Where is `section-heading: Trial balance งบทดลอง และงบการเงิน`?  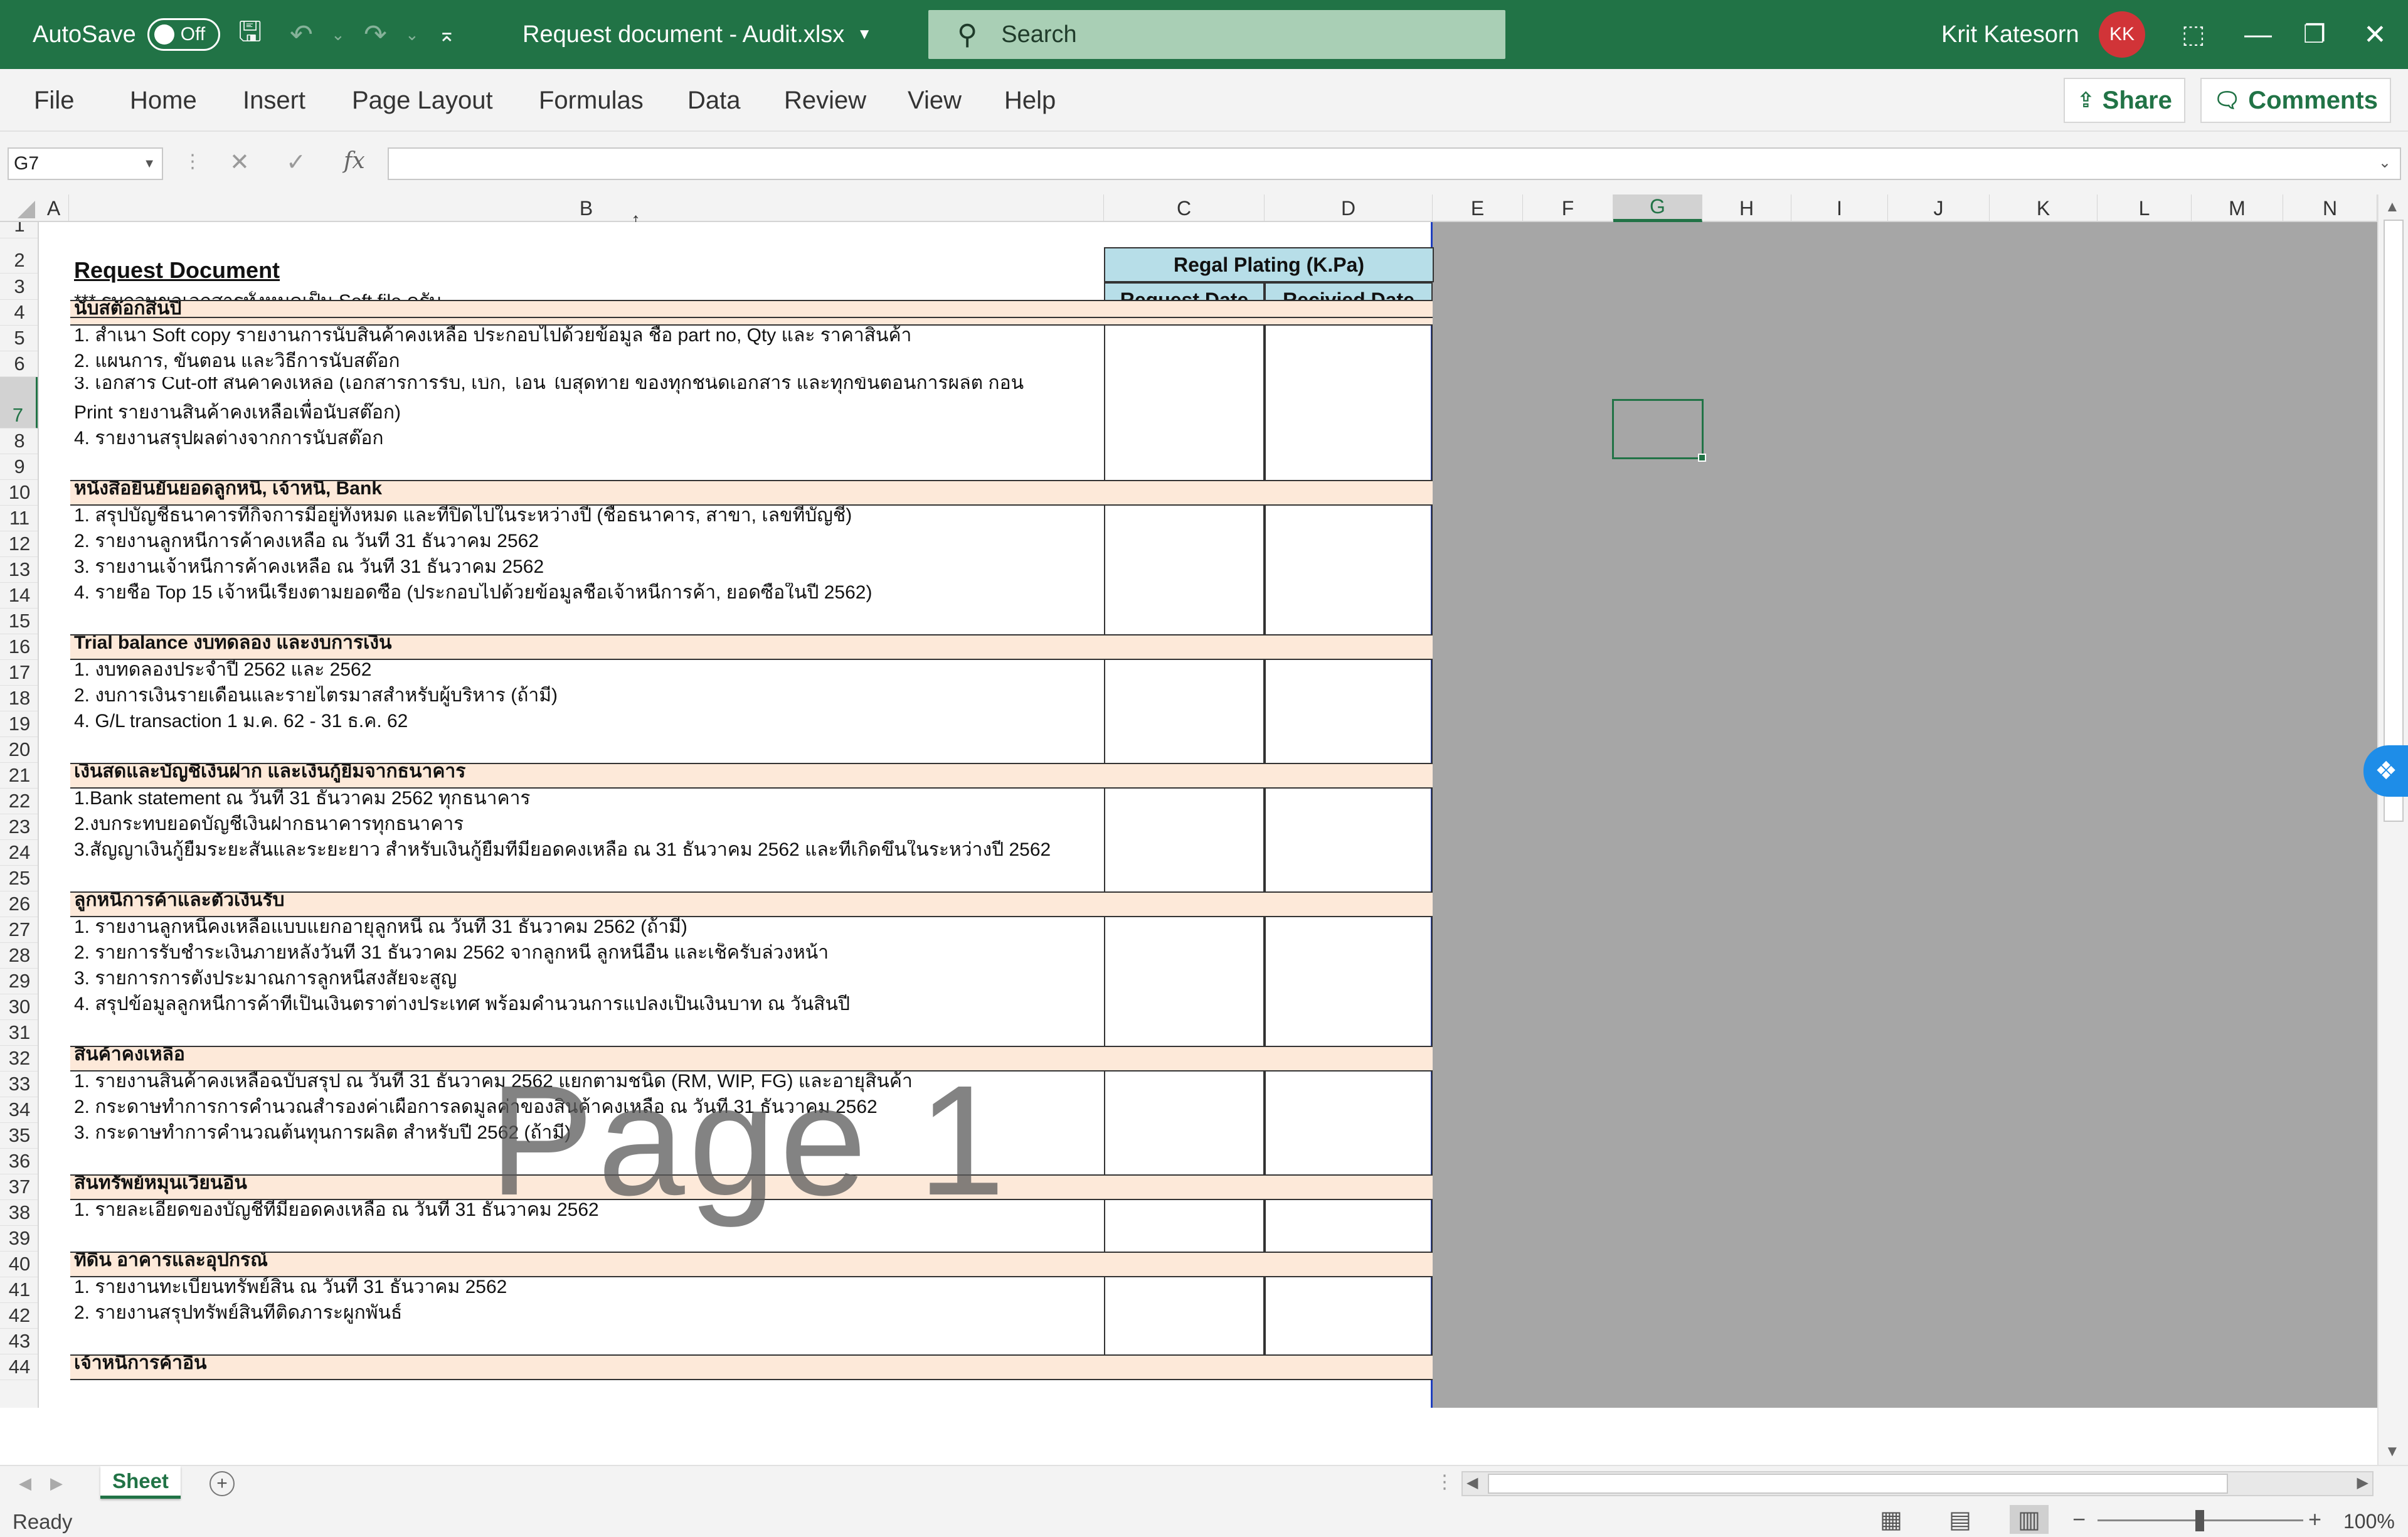 section-heading: Trial balance งบทดลอง และงบการเงิน is located at coordinates (752, 647).